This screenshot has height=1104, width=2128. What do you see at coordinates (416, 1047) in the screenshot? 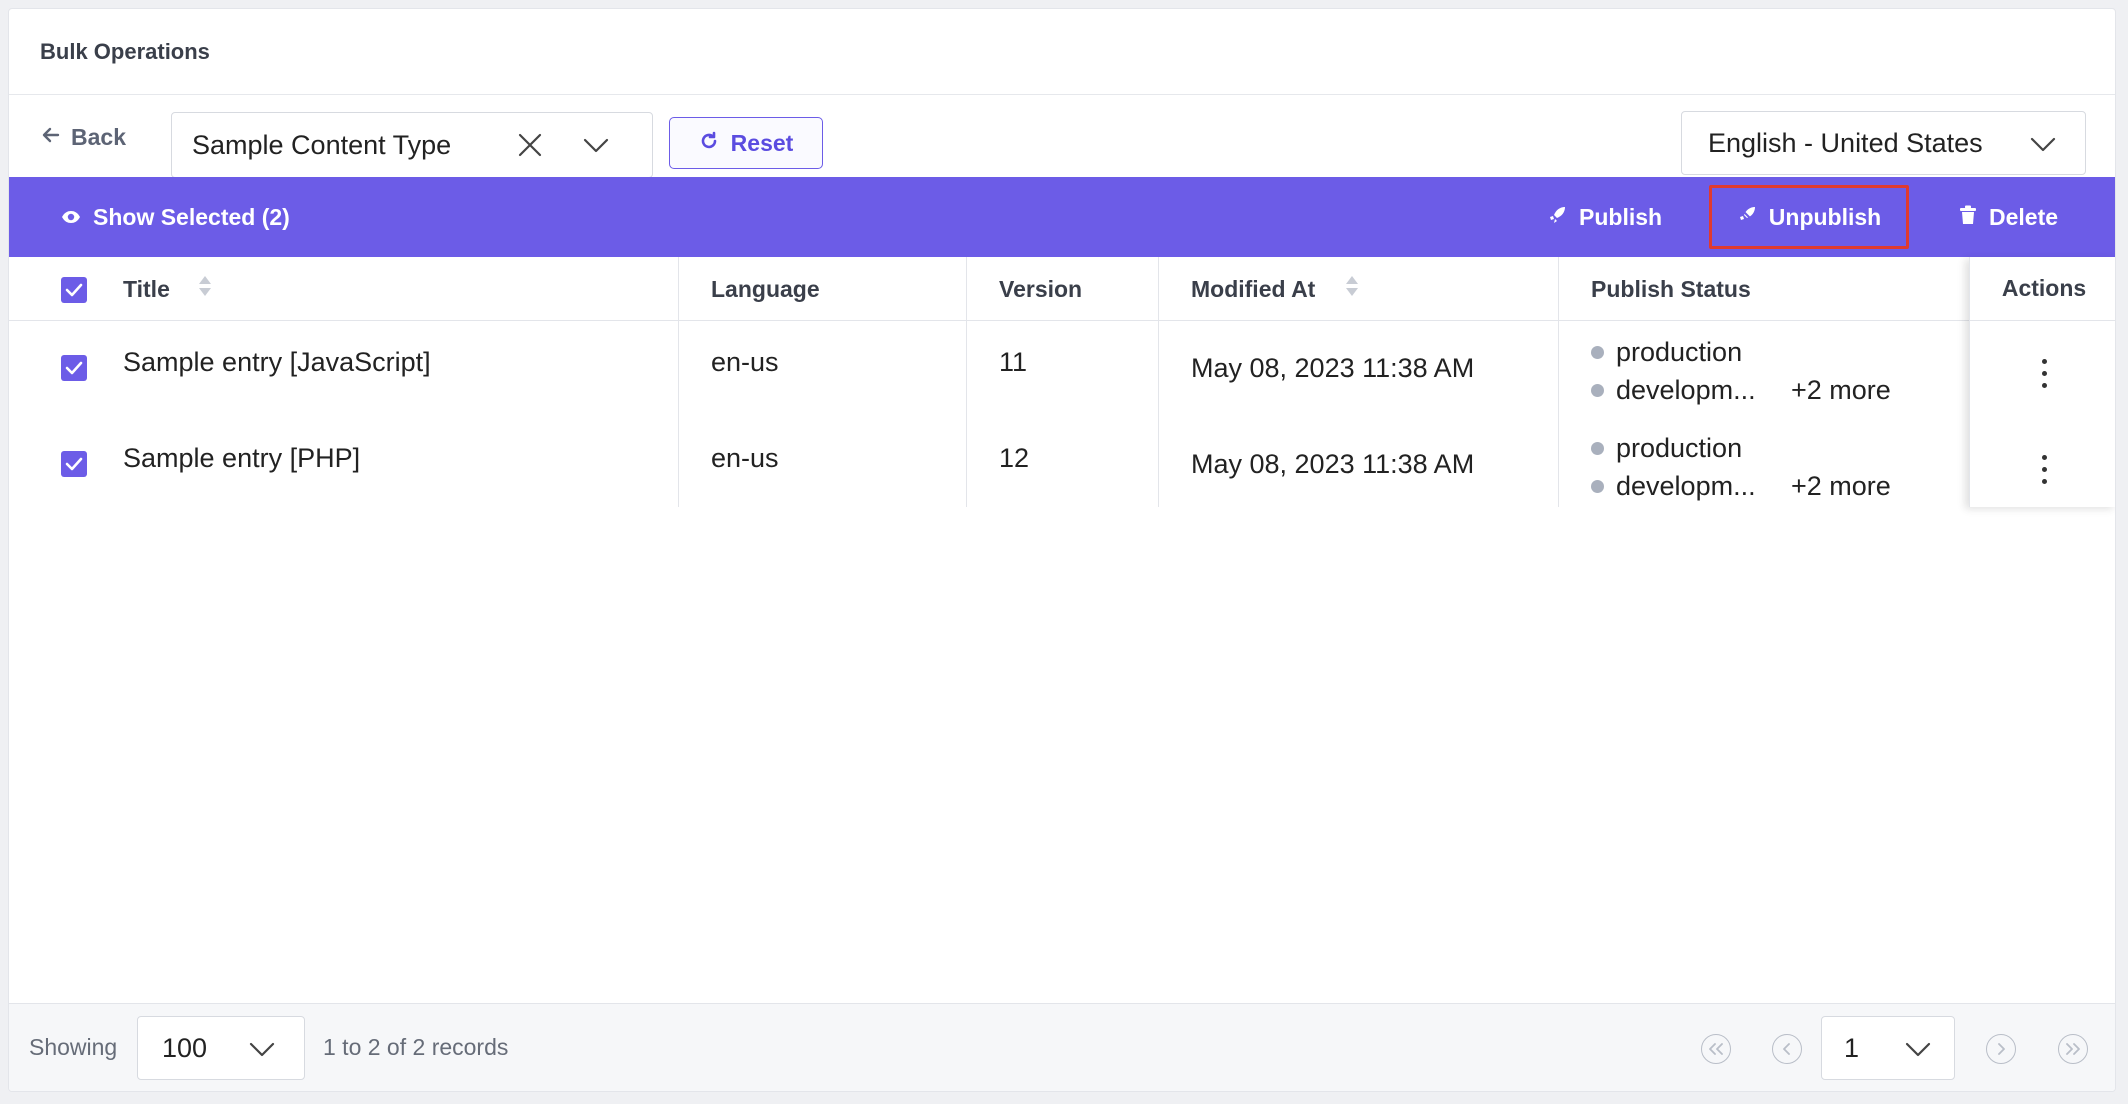
I see `records-count: 1 to 2 of 2 records` at bounding box center [416, 1047].